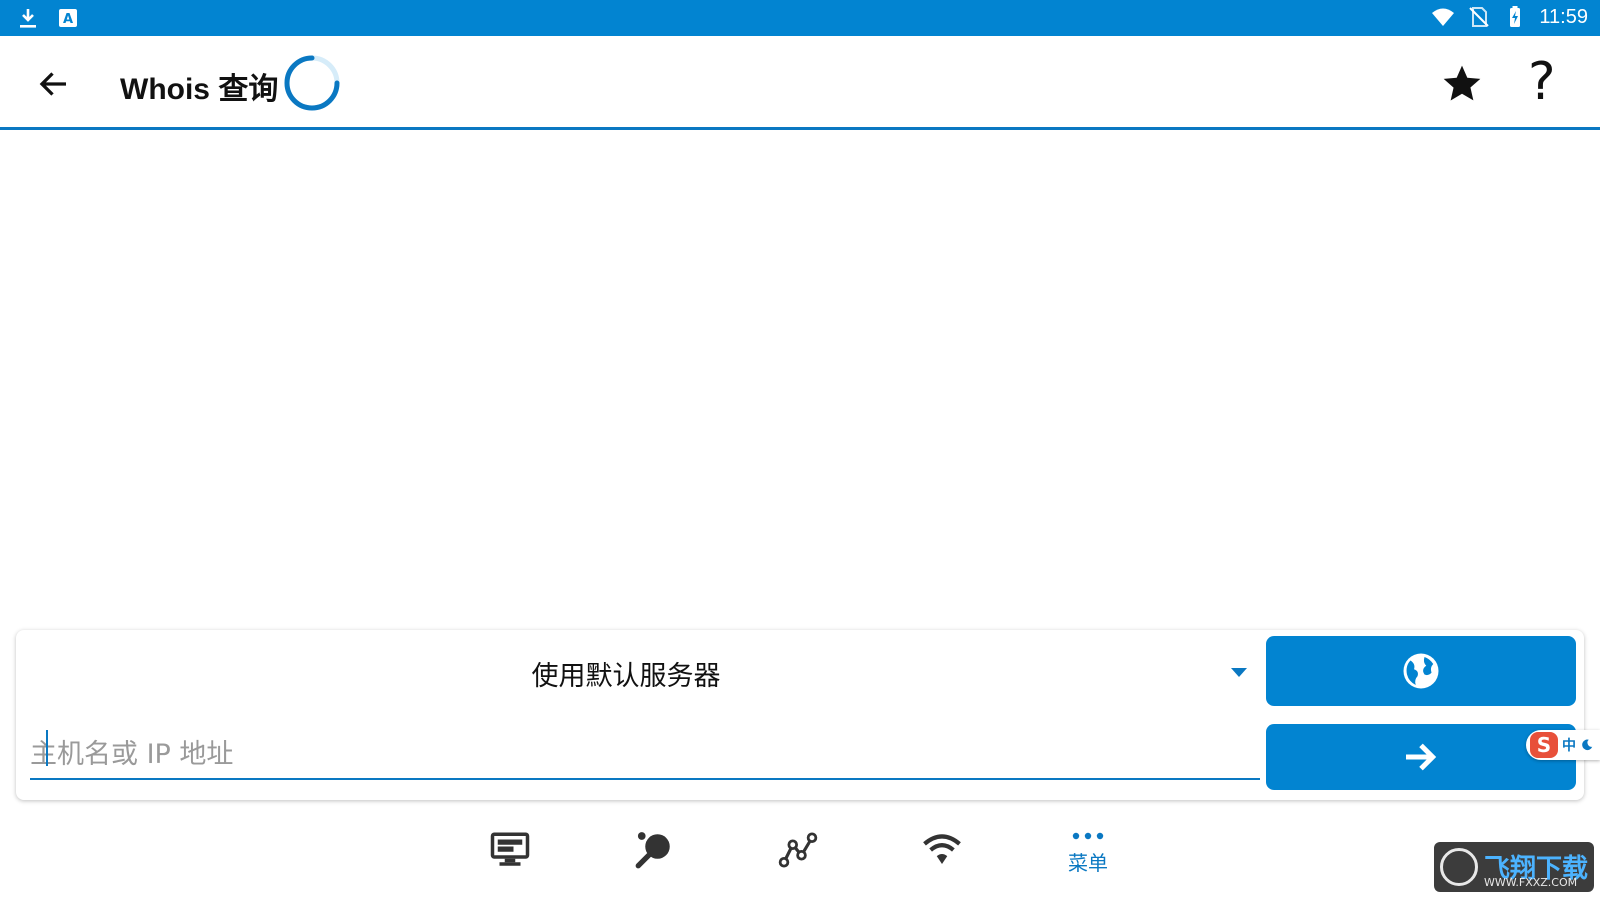  Describe the element at coordinates (1587, 745) in the screenshot. I see `moon-icon` at that location.